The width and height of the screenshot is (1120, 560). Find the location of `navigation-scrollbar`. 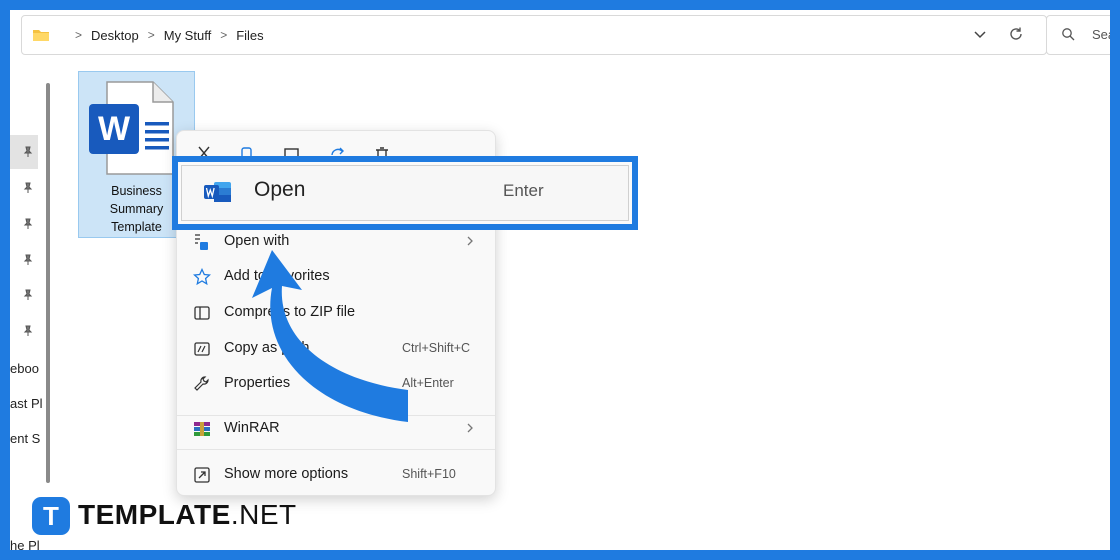

navigation-scrollbar is located at coordinates (48, 283).